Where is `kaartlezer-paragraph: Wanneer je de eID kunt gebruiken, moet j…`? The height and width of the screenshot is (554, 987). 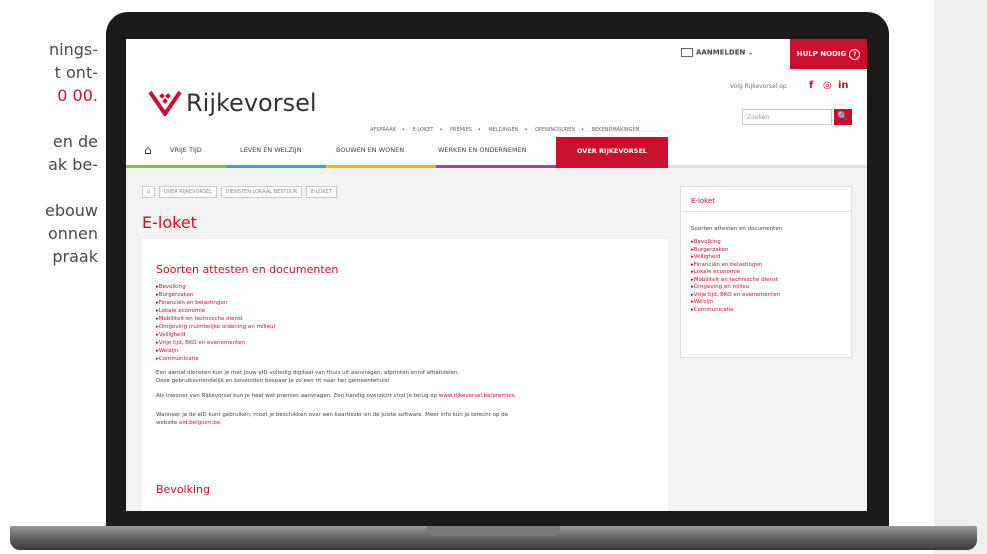
kaartlezer-paragraph: Wanneer je de eID kunt gebruiken, moet j… is located at coordinates (406, 419).